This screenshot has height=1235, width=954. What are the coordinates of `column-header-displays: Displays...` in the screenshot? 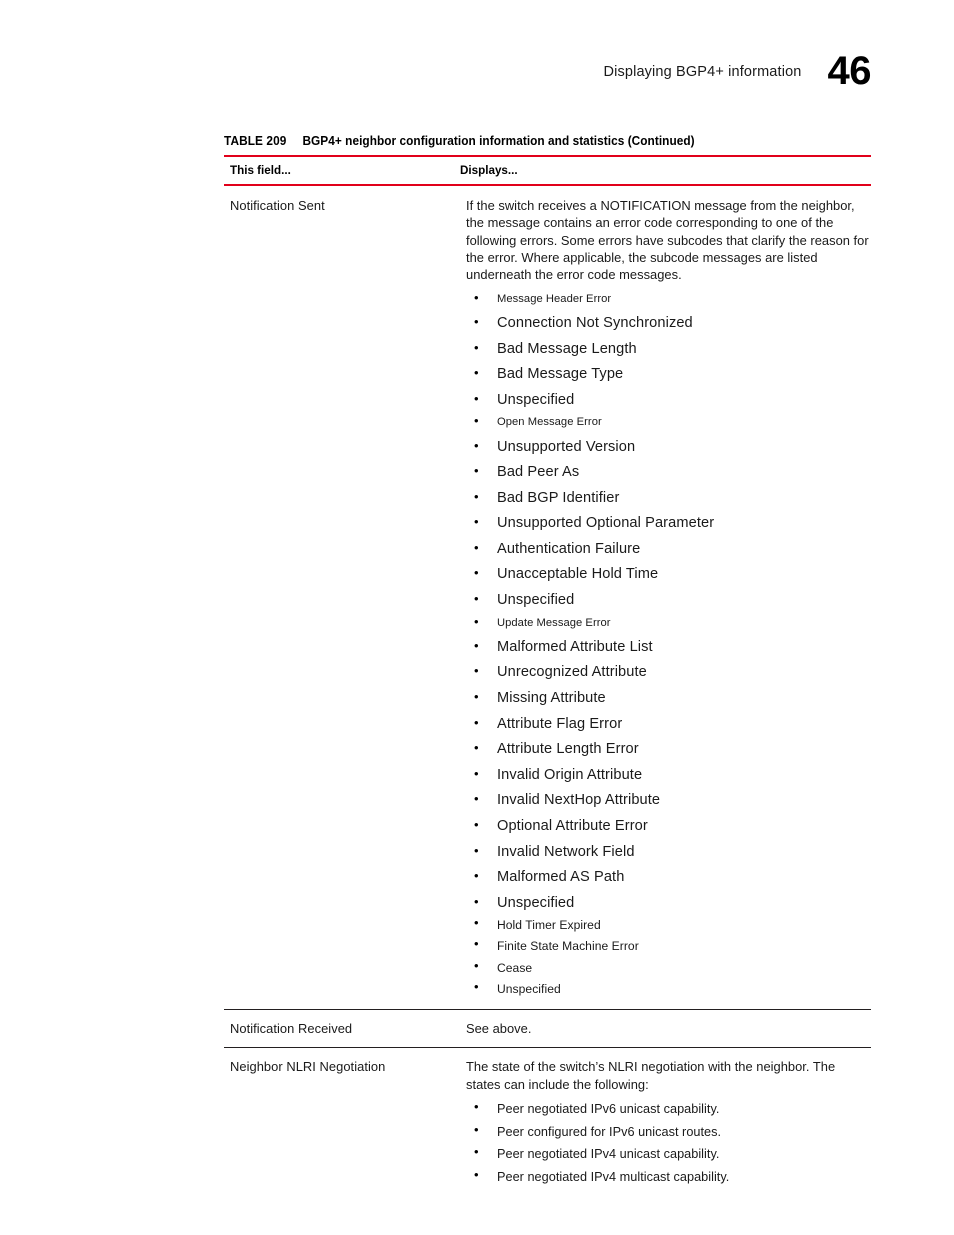 It's located at (489, 170).